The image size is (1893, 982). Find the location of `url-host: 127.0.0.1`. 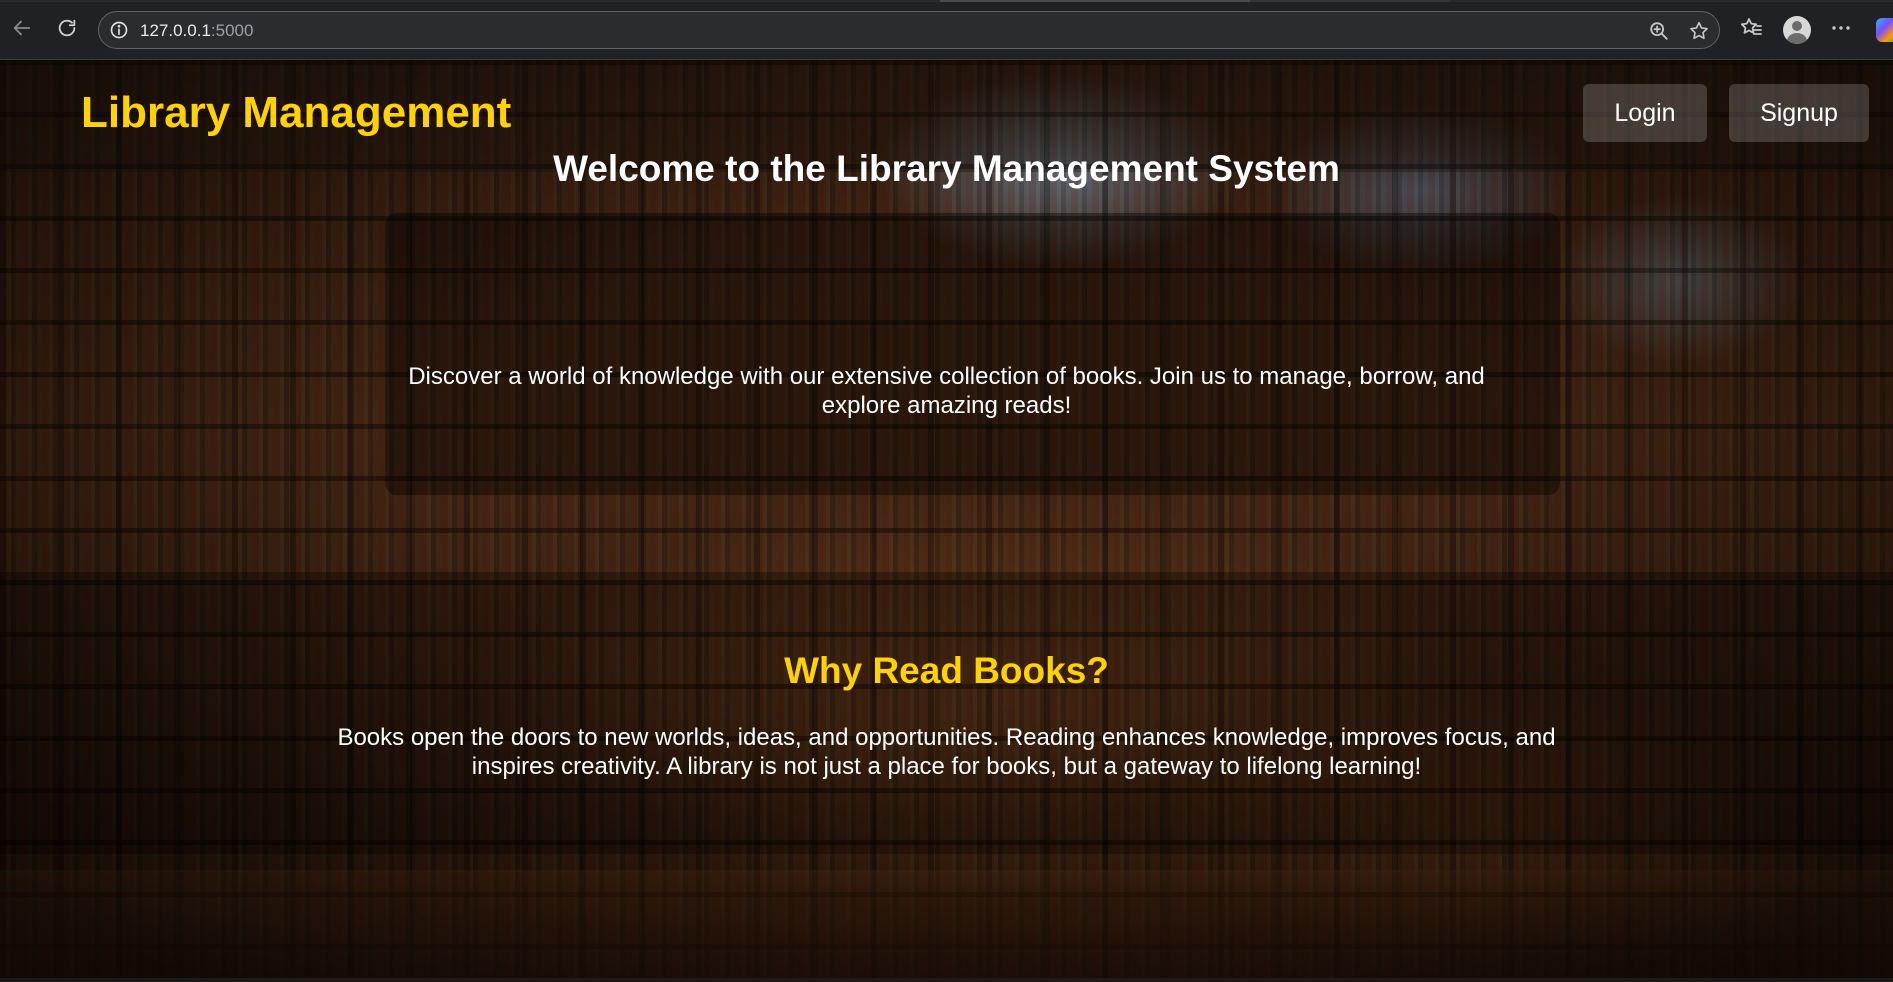

url-host: 127.0.0.1 is located at coordinates (175, 30).